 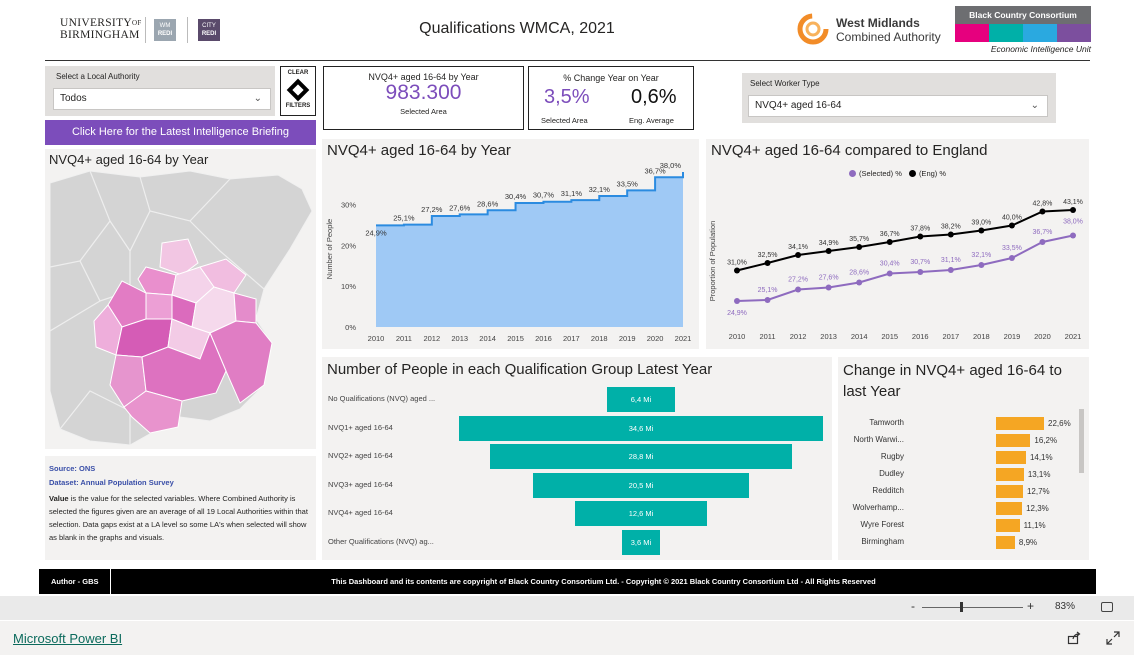 What do you see at coordinates (1040, 49) in the screenshot?
I see `bcc-subtitle: Economic Intelligence Unit` at bounding box center [1040, 49].